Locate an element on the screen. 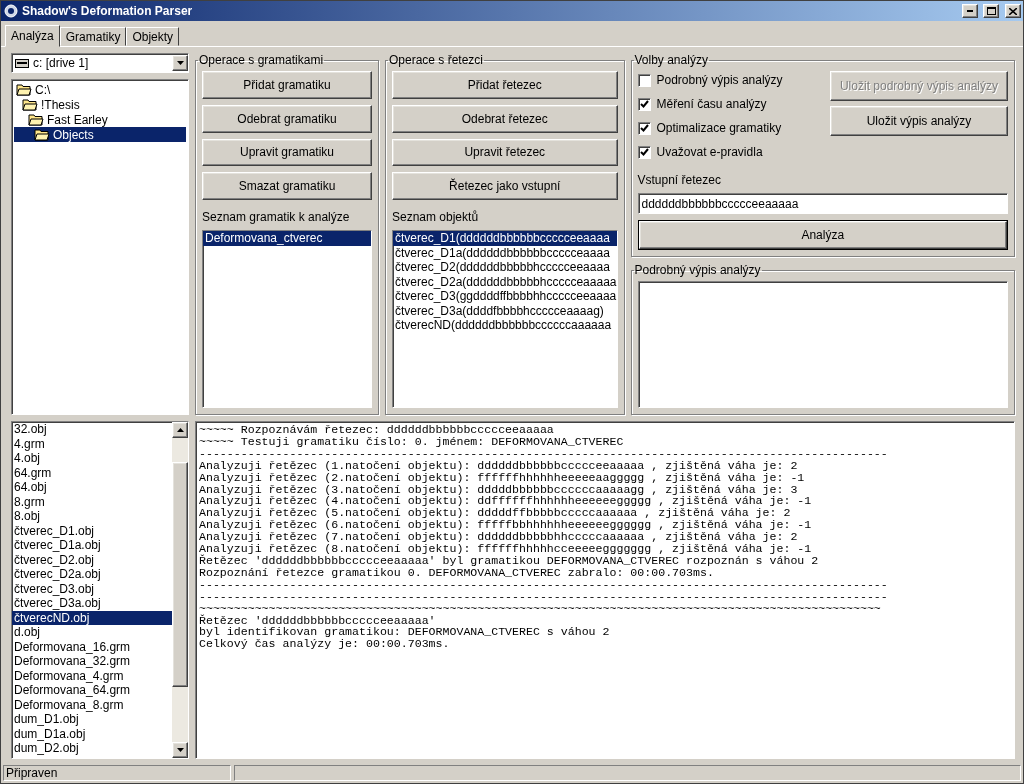 The height and width of the screenshot is (784, 1024). log-line: Analyzuji řetězec (6.natočení objektu): fffffbbhhhhhheeeeeegggggg , zjištěná váha je: -1 is located at coordinates (506, 525).